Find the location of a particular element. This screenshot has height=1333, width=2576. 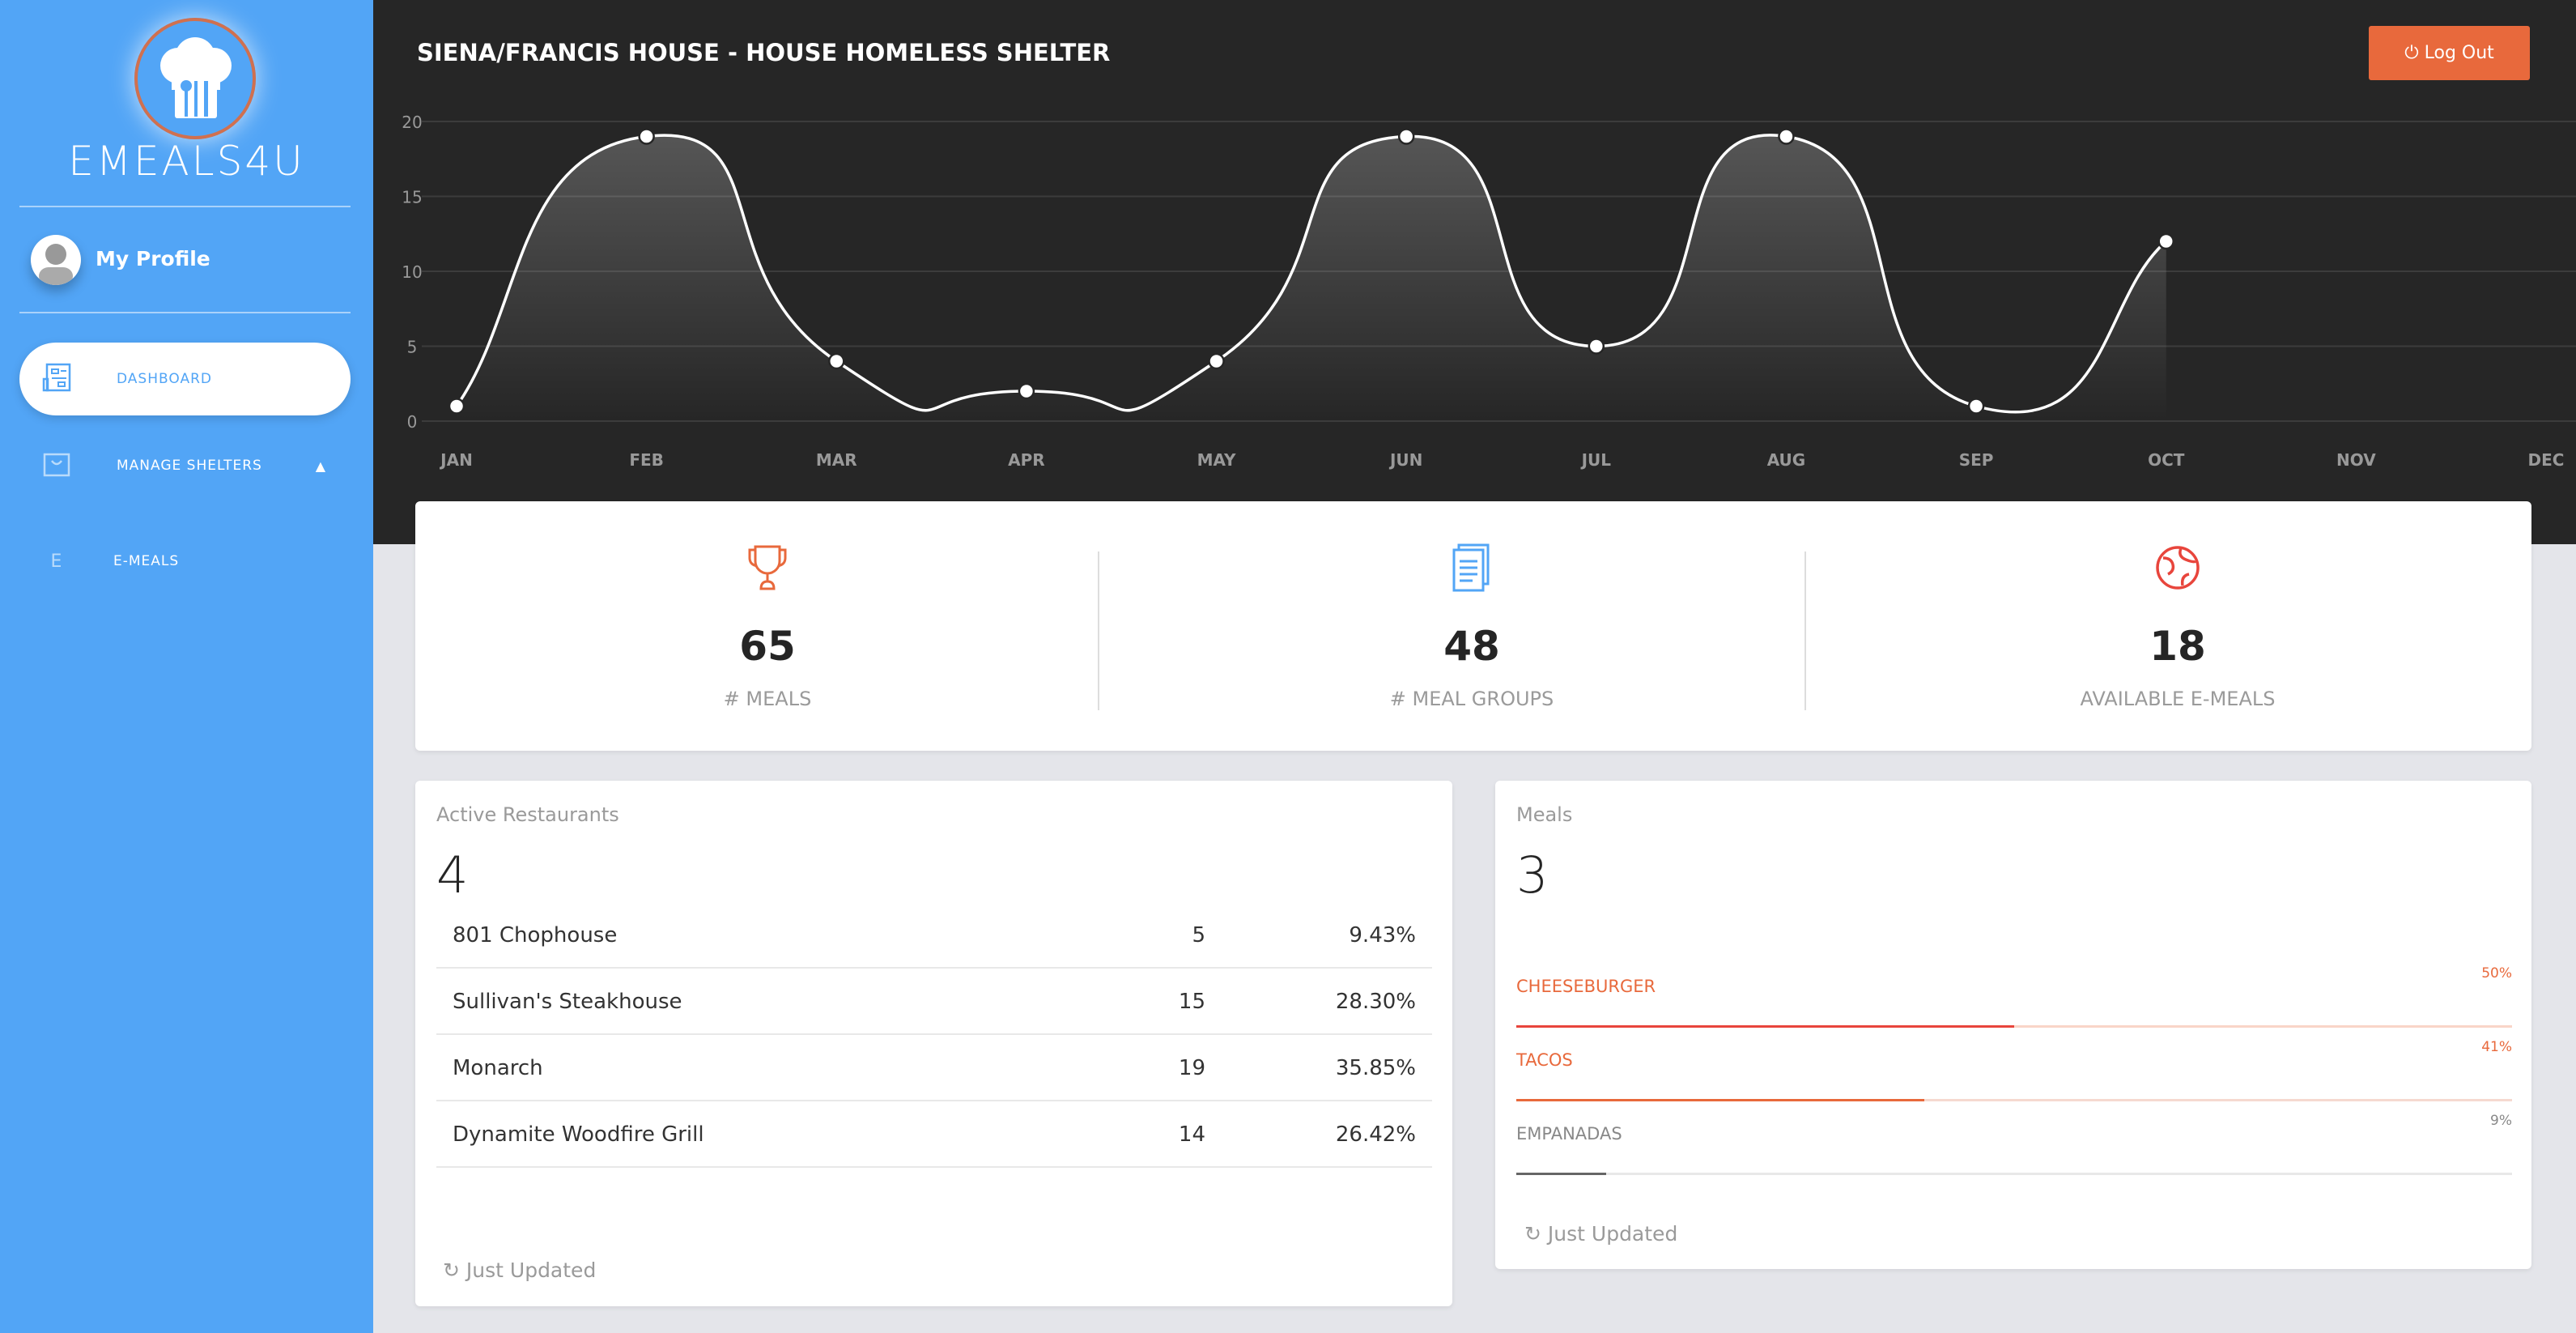

restaurant-name: Monarch is located at coordinates (498, 1068).